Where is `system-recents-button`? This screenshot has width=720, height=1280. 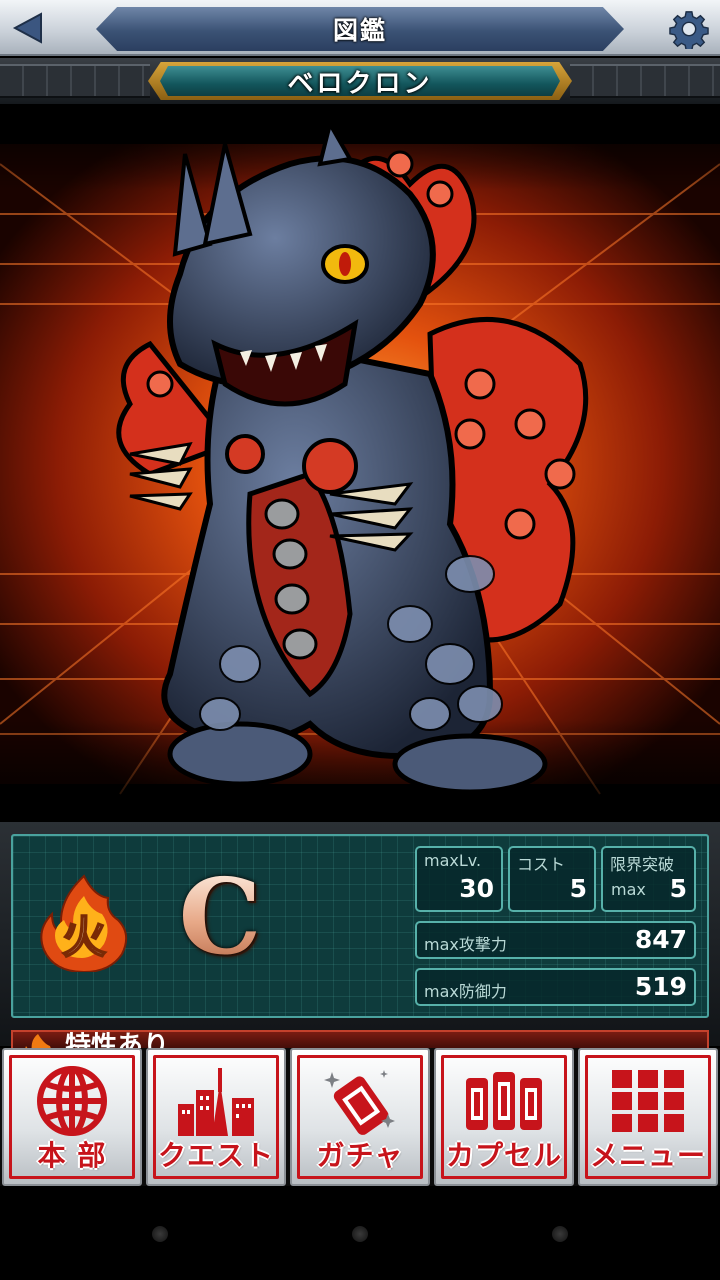
system-recents-button is located at coordinates (560, 1234).